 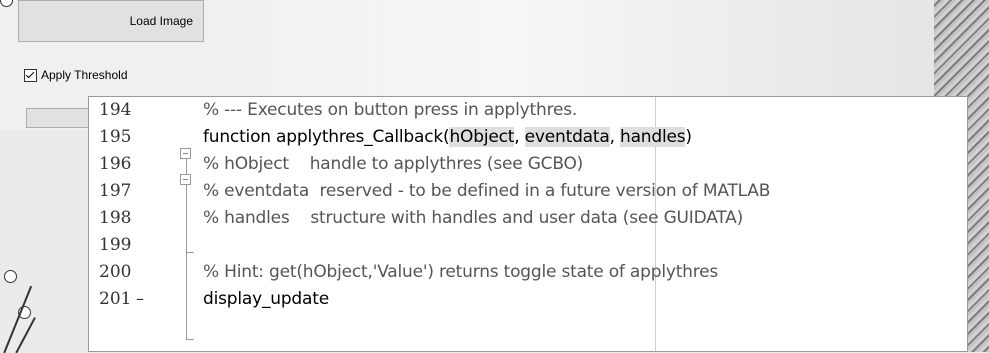 I want to click on line-number: 196, so click(x=115, y=164).